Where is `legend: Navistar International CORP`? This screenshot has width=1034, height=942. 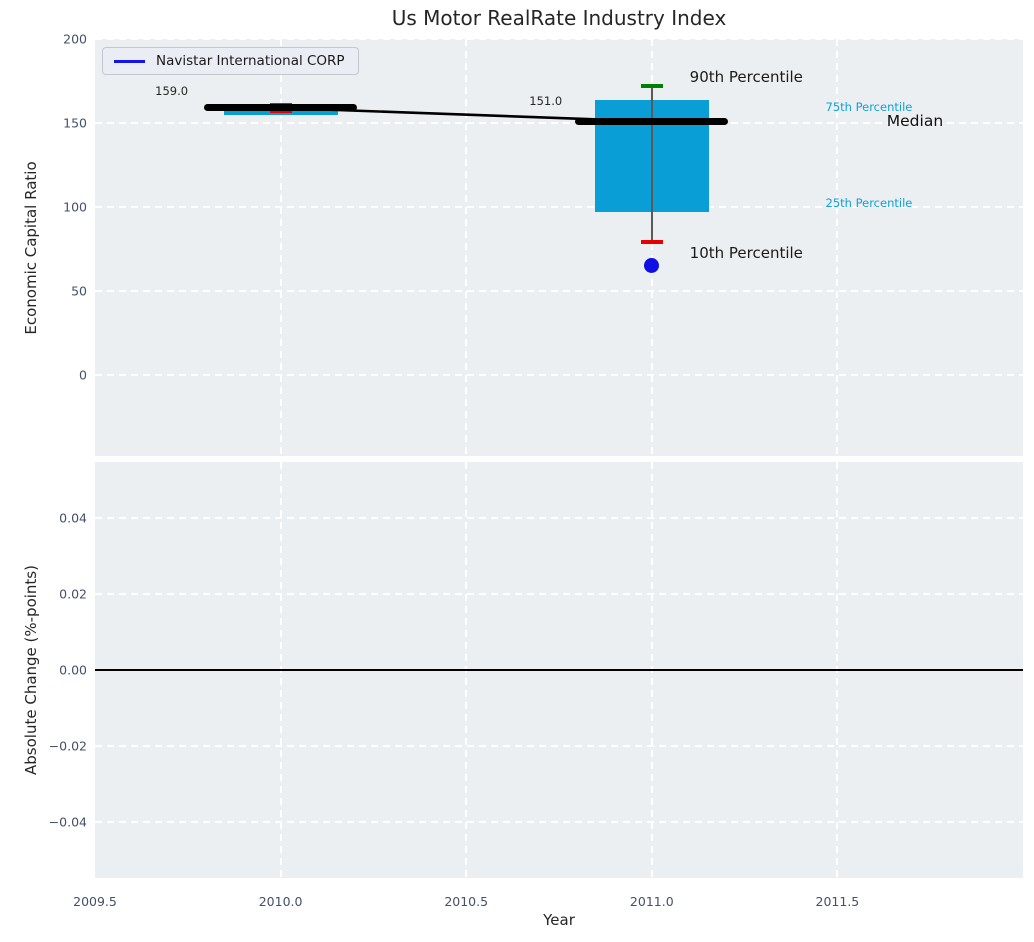 legend: Navistar International CORP is located at coordinates (230, 61).